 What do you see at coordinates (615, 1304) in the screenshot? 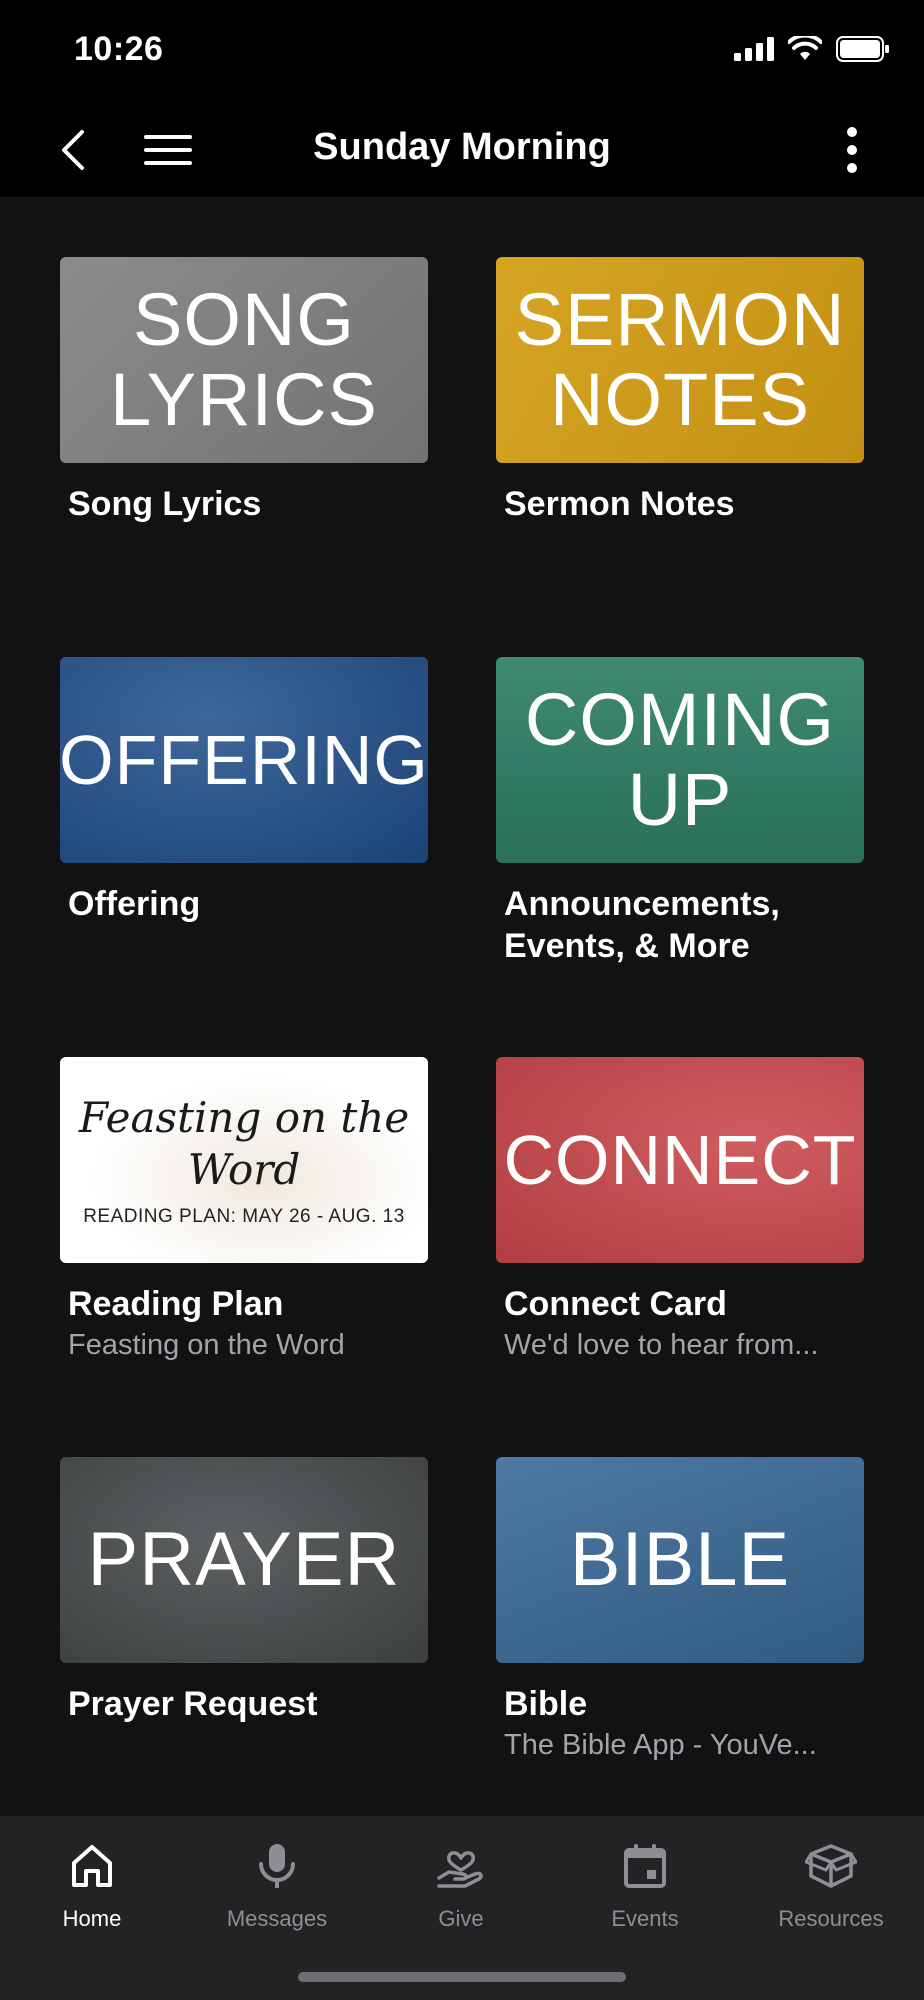
I see `tile-title: Connect Card` at bounding box center [615, 1304].